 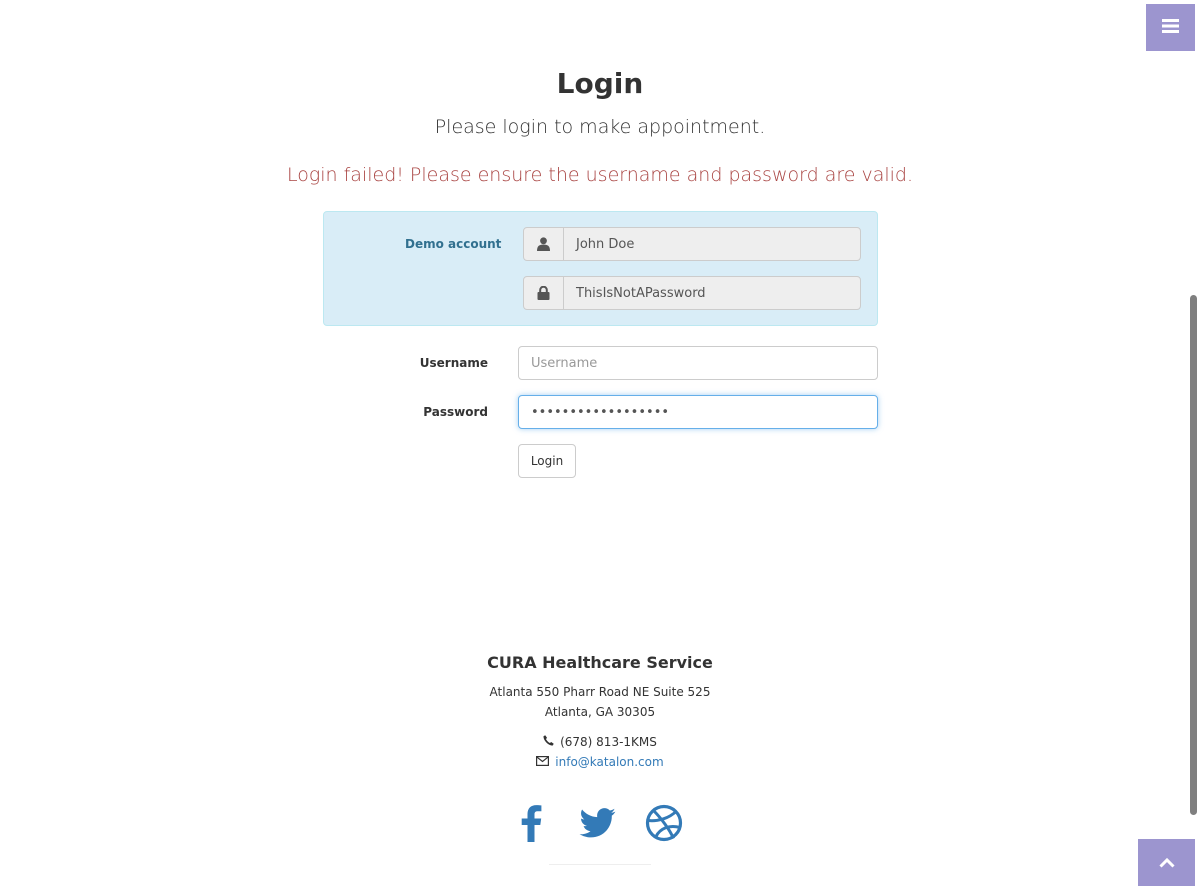 I want to click on page-title: Login, so click(x=600, y=83).